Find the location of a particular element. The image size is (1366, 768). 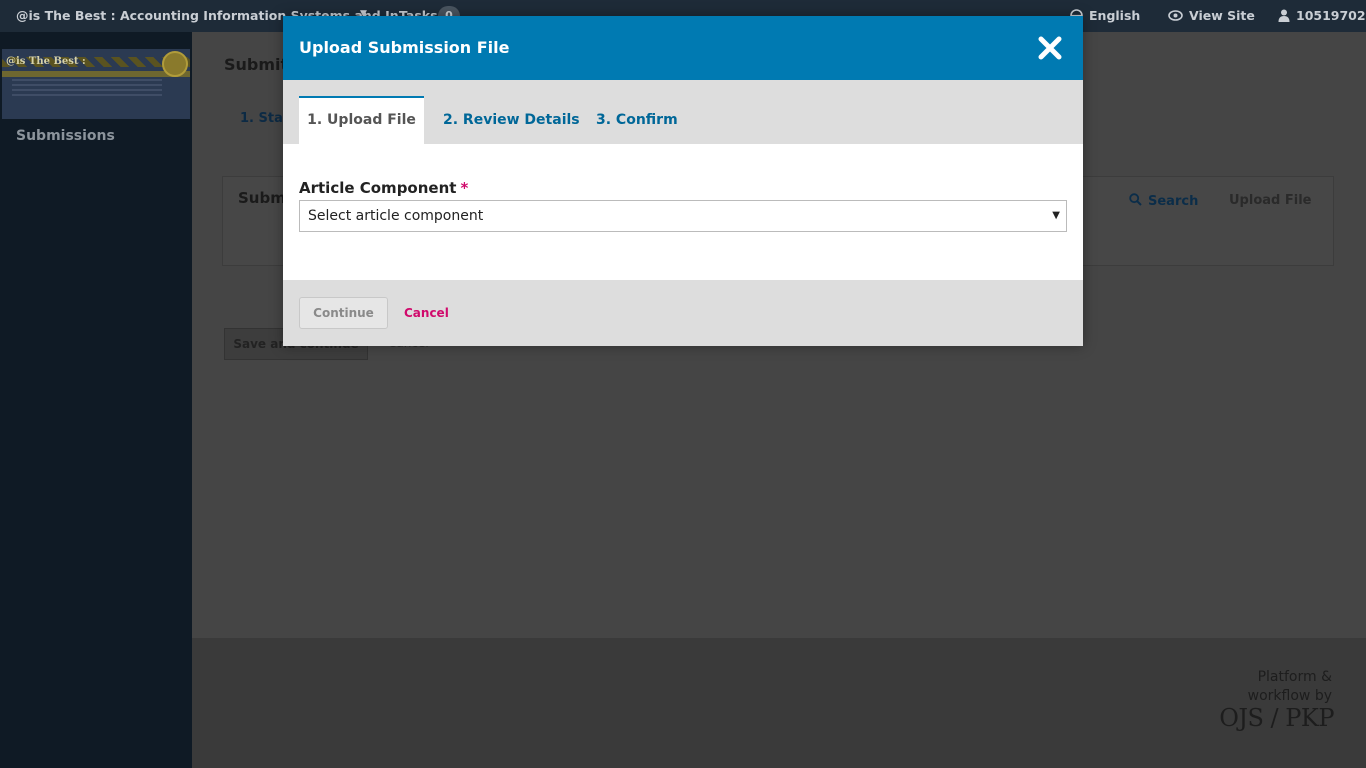

search-icon is located at coordinates (1135, 201).